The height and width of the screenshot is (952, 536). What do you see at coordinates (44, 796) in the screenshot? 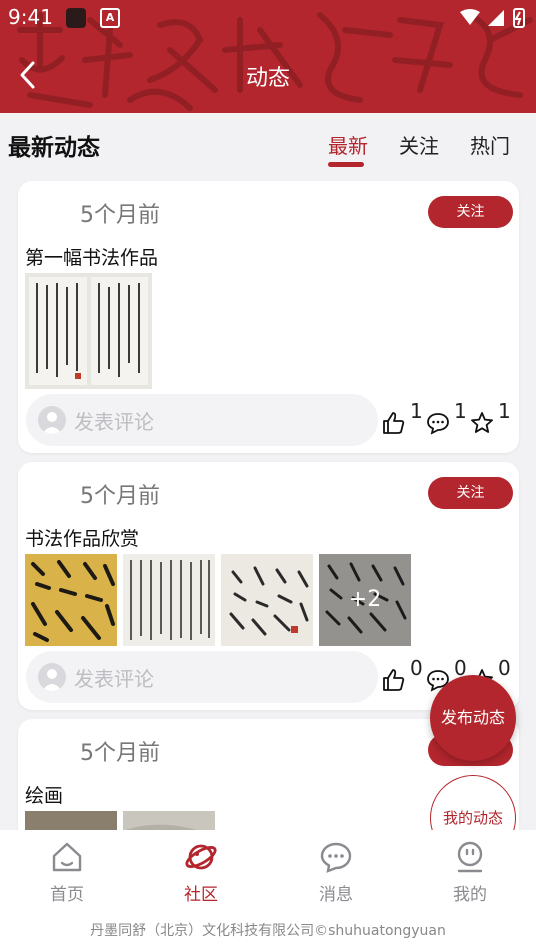
I see `post-title: 绘画` at bounding box center [44, 796].